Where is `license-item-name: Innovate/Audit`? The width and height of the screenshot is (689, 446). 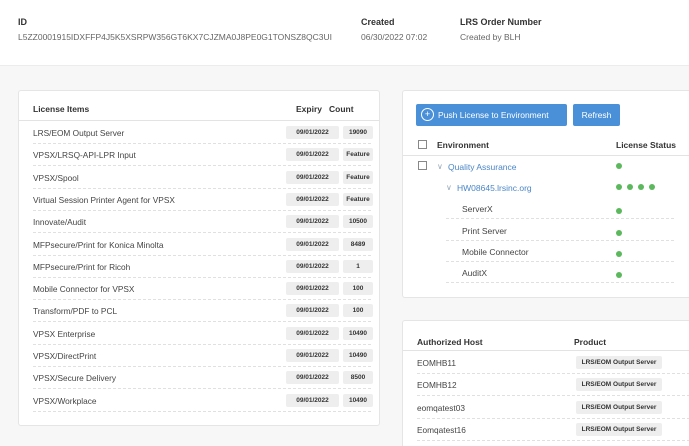
license-item-name: Innovate/Audit is located at coordinates (60, 222).